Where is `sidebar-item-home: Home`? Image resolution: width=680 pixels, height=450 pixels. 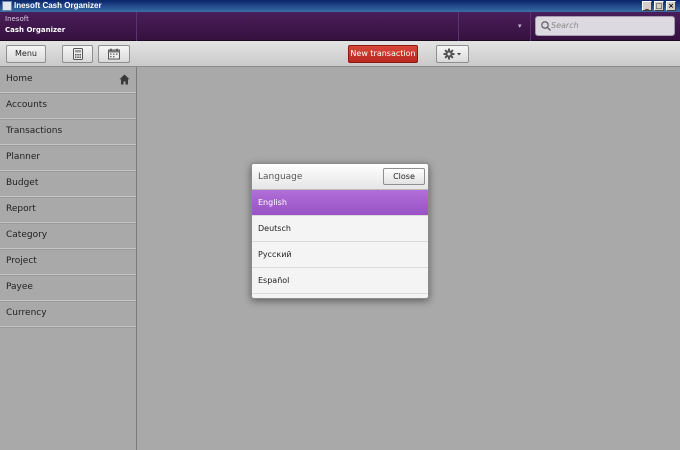
sidebar-item-home: Home is located at coordinates (68, 80).